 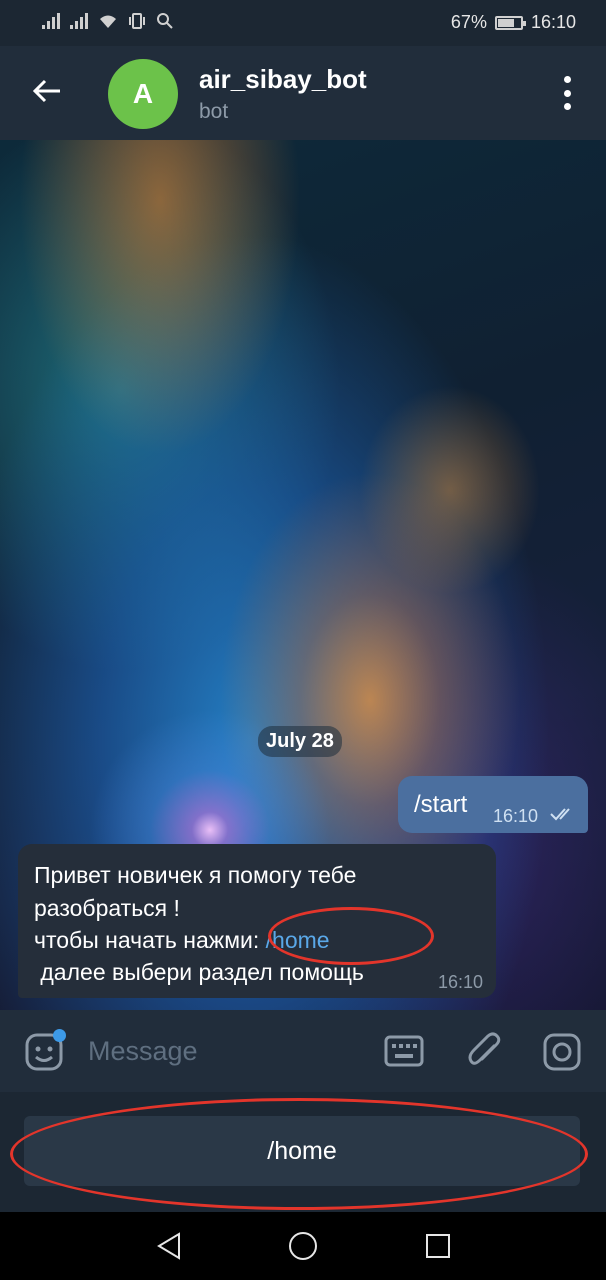 What do you see at coordinates (567, 93) in the screenshot?
I see `more-vert-icon` at bounding box center [567, 93].